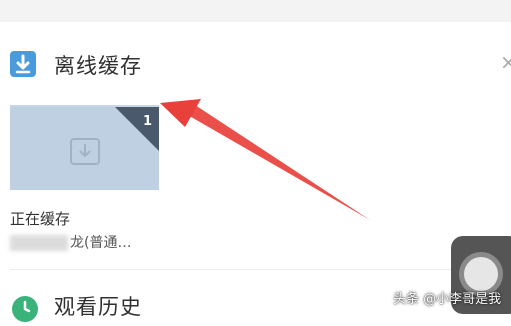 Image resolution: width=511 pixels, height=326 pixels. I want to click on watermark: 头条 @小李哥是我, so click(447, 299).